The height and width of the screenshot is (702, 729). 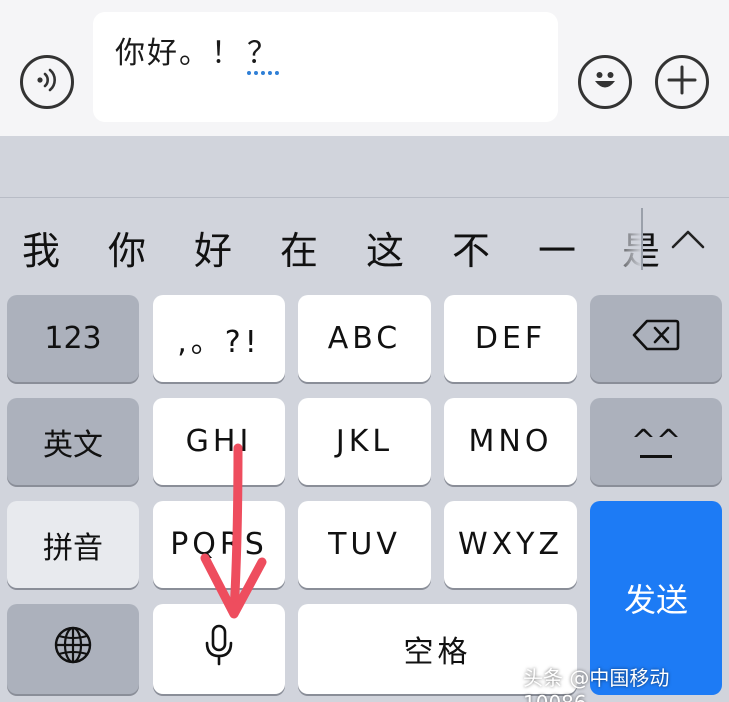 I want to click on emoji-button, so click(x=605, y=82).